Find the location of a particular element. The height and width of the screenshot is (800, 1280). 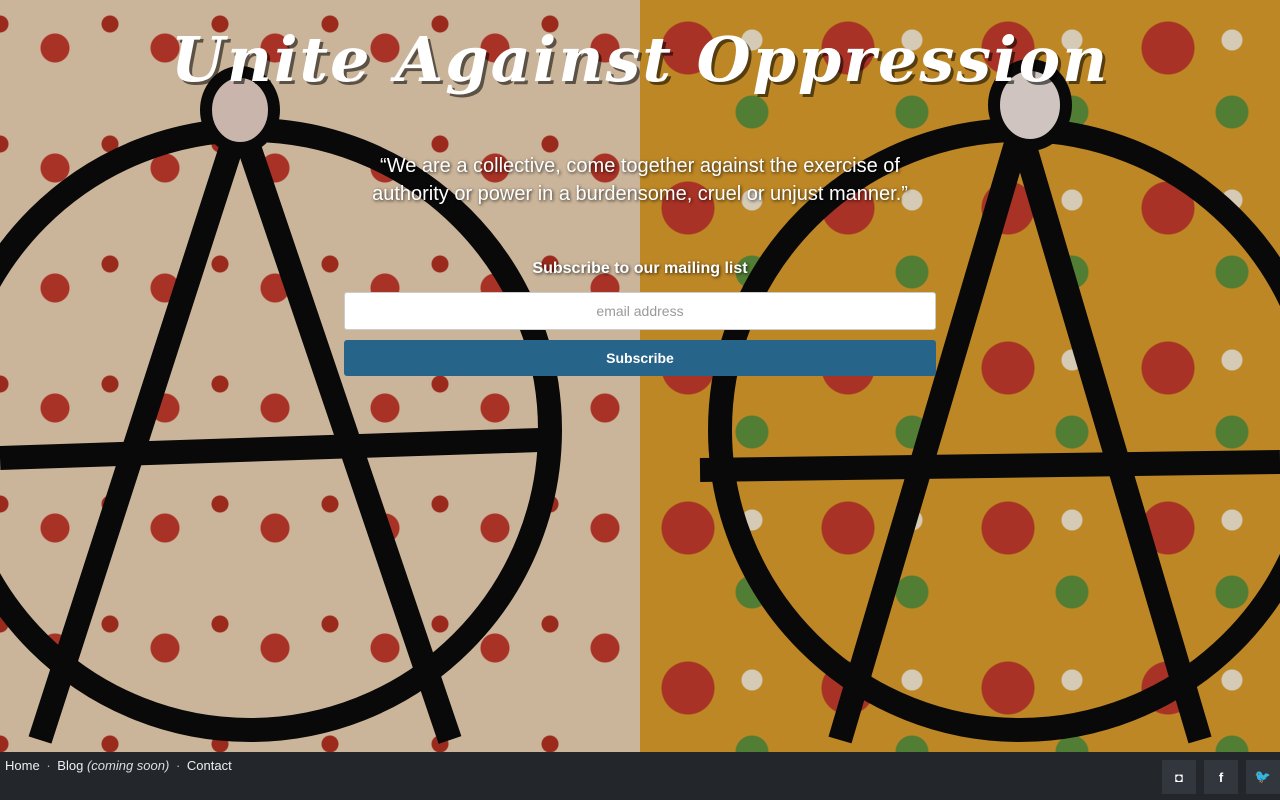

instagram-button: ◘ is located at coordinates (1179, 777).